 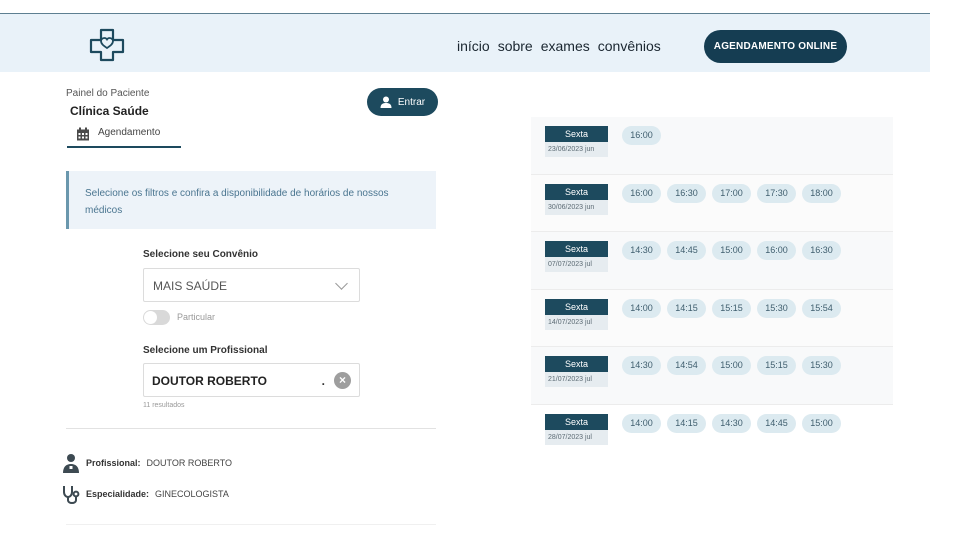 I want to click on tab-agendamento: Agendamento, so click(x=124, y=137).